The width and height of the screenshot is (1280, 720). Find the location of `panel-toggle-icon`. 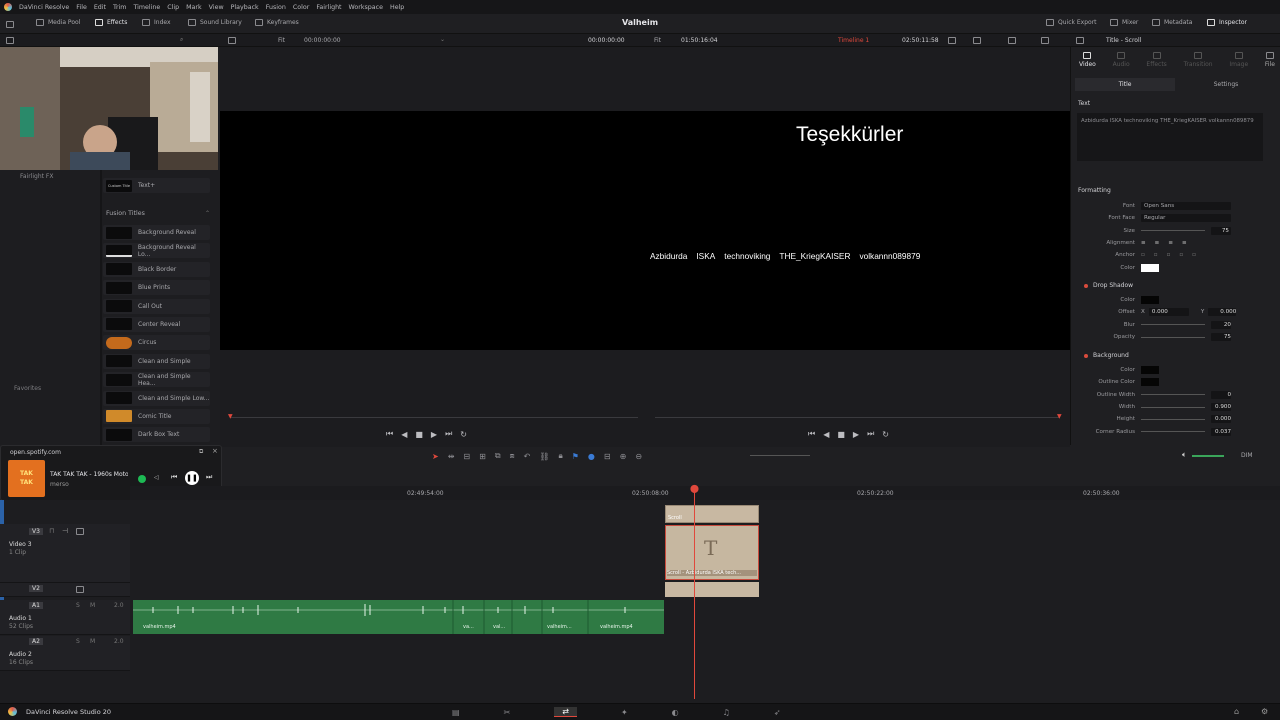

panel-toggle-icon is located at coordinates (10, 24).